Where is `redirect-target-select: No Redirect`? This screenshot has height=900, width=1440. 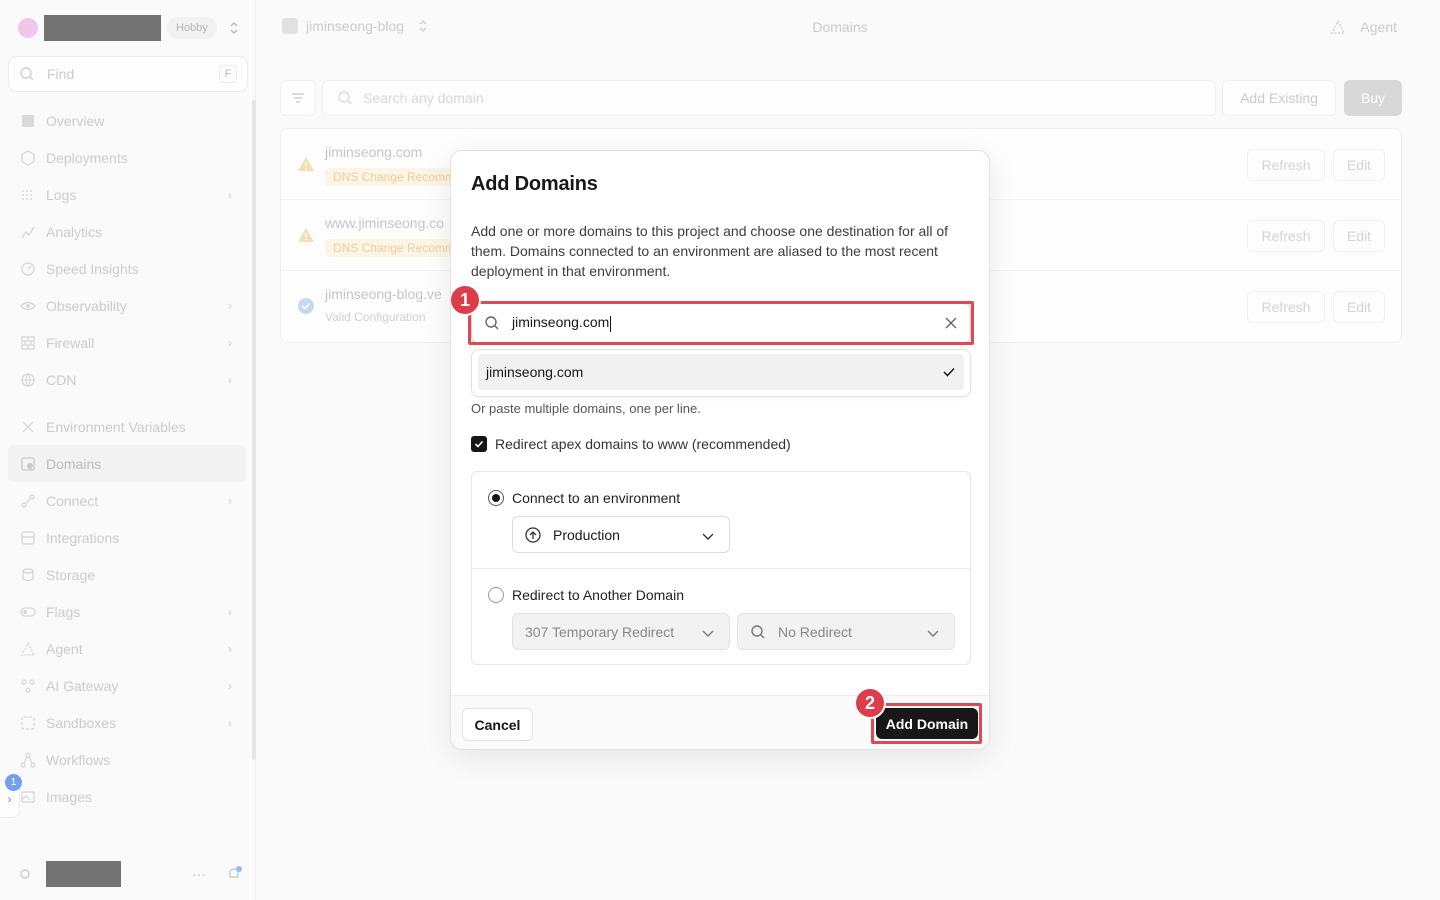 redirect-target-select: No Redirect is located at coordinates (846, 631).